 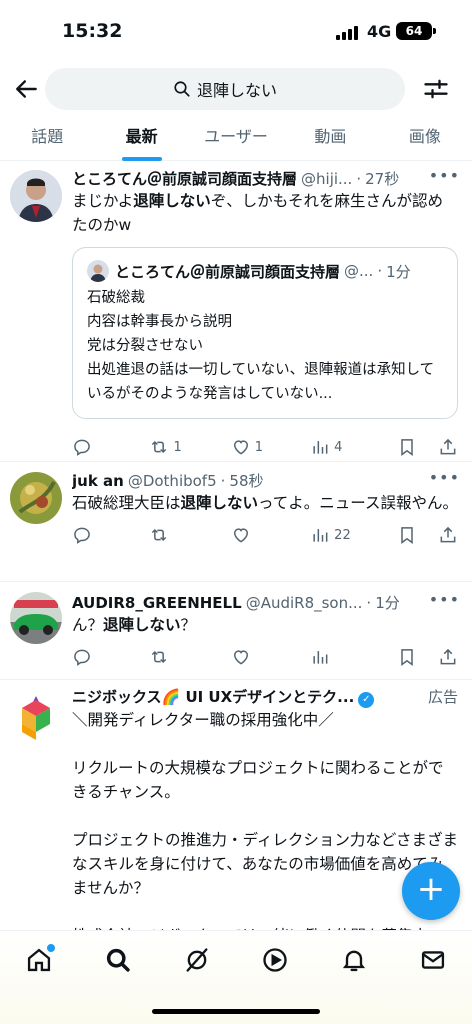 I want to click on search-tabs: 話題 最新 ユーザー 動画 画像, so click(x=236, y=139).